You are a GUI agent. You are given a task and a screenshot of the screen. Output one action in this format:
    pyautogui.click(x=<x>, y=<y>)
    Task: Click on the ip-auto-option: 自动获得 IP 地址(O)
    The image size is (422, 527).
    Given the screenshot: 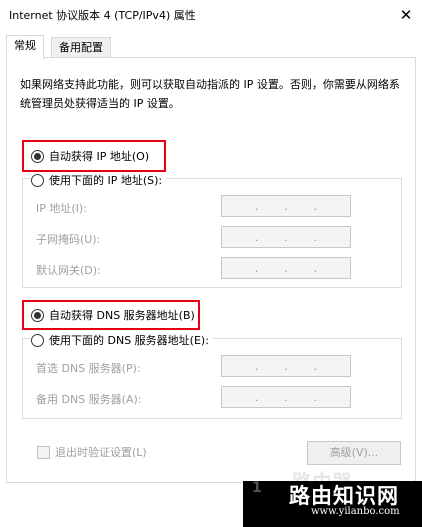 What is the action you would take?
    pyautogui.click(x=90, y=156)
    